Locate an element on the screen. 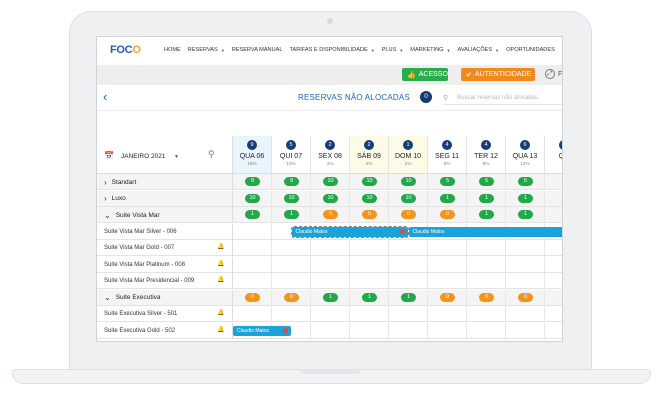  room-row: Suite Vista Mar Gold - 007 🔔 is located at coordinates (329, 248).